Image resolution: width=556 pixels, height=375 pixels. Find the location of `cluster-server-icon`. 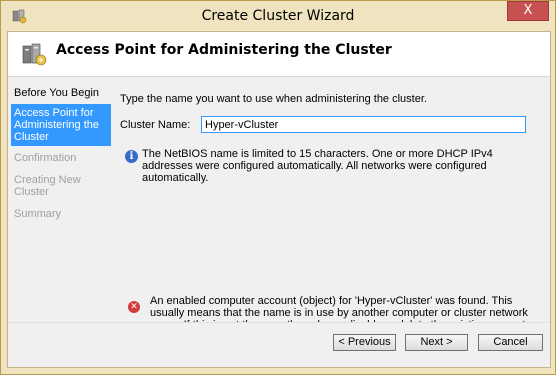

cluster-server-icon is located at coordinates (34, 54).